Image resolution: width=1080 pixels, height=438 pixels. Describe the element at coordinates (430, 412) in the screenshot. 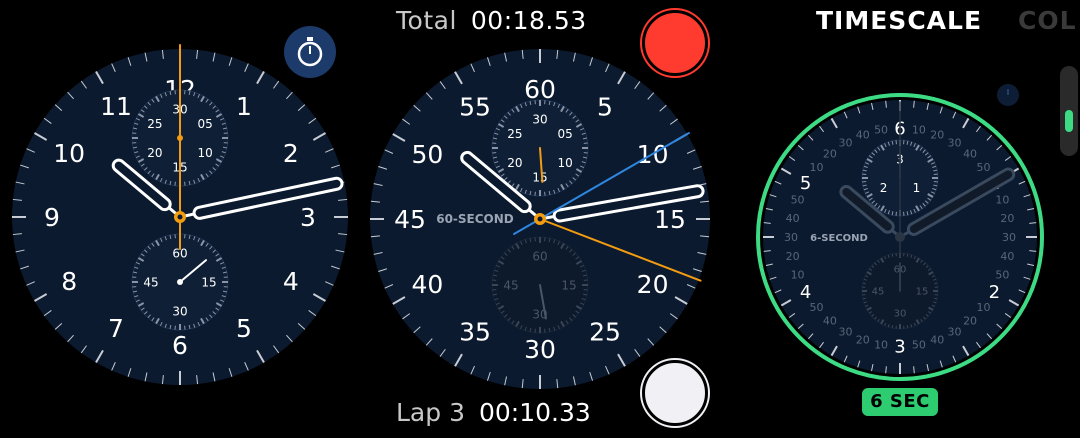

I see `lap-label: Lap 3` at that location.